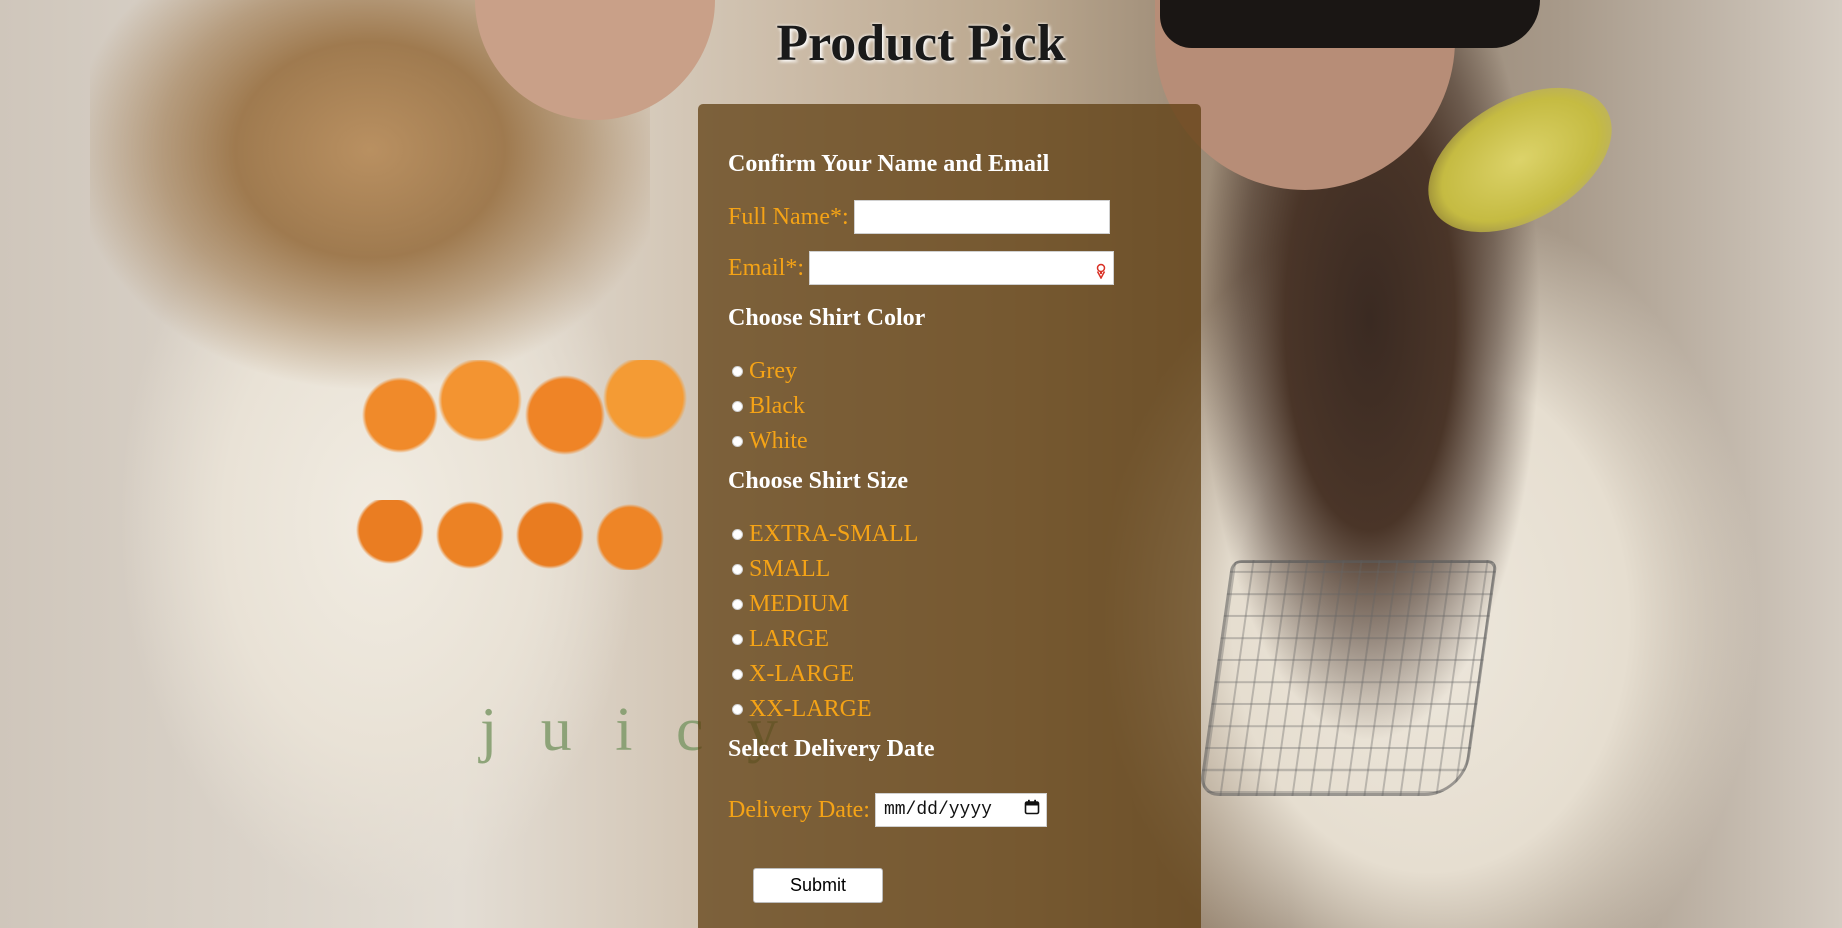 The image size is (1842, 928). What do you see at coordinates (799, 604) in the screenshot?
I see `size-option-label: MEDIUM` at bounding box center [799, 604].